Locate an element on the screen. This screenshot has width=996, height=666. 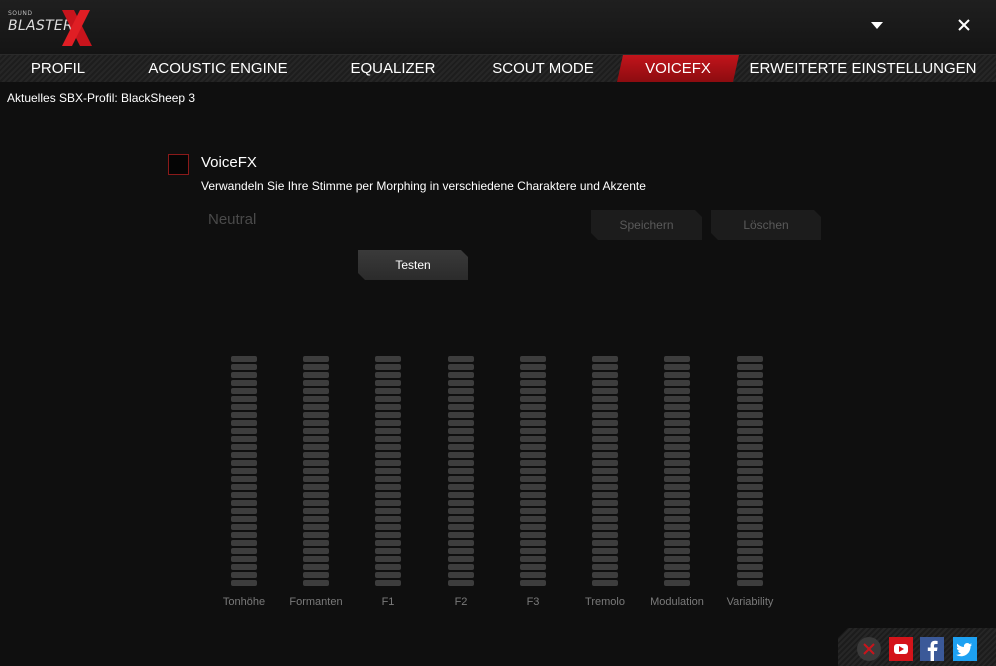
youtube-icon is located at coordinates (901, 649).